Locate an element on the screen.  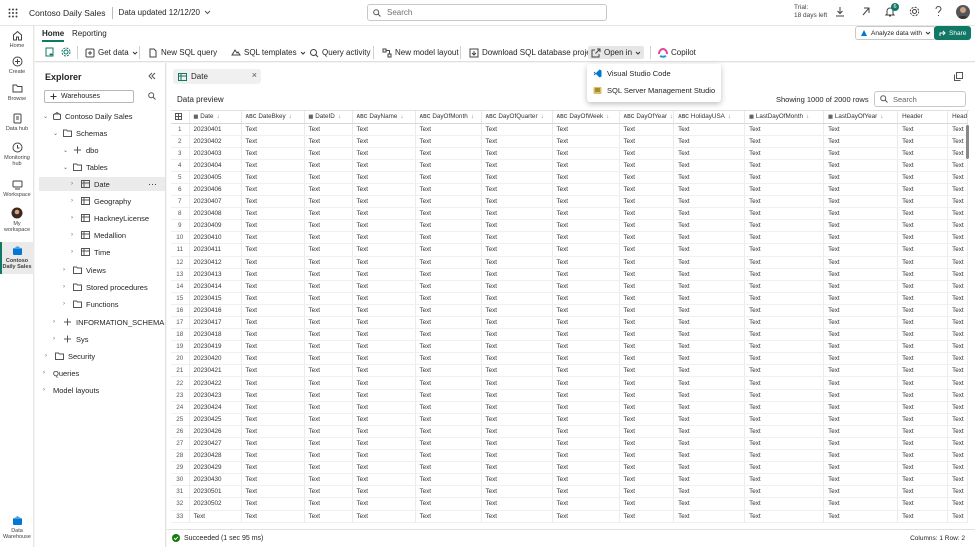
data-updated: Data updated 12/12/20 is located at coordinates (165, 12).